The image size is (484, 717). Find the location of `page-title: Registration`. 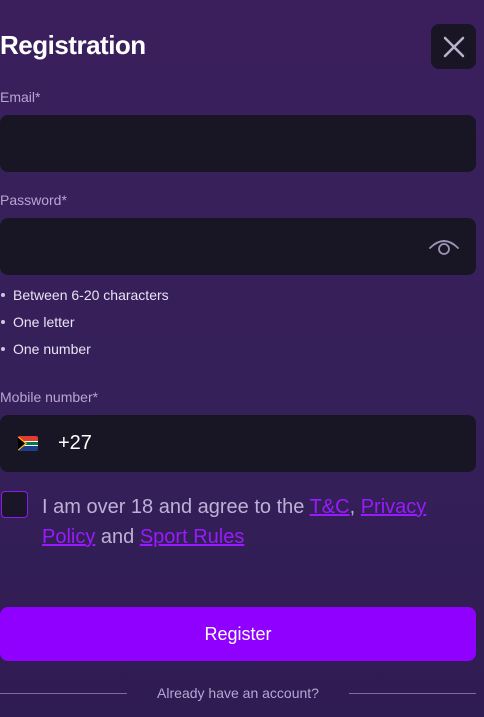

page-title: Registration is located at coordinates (73, 45).